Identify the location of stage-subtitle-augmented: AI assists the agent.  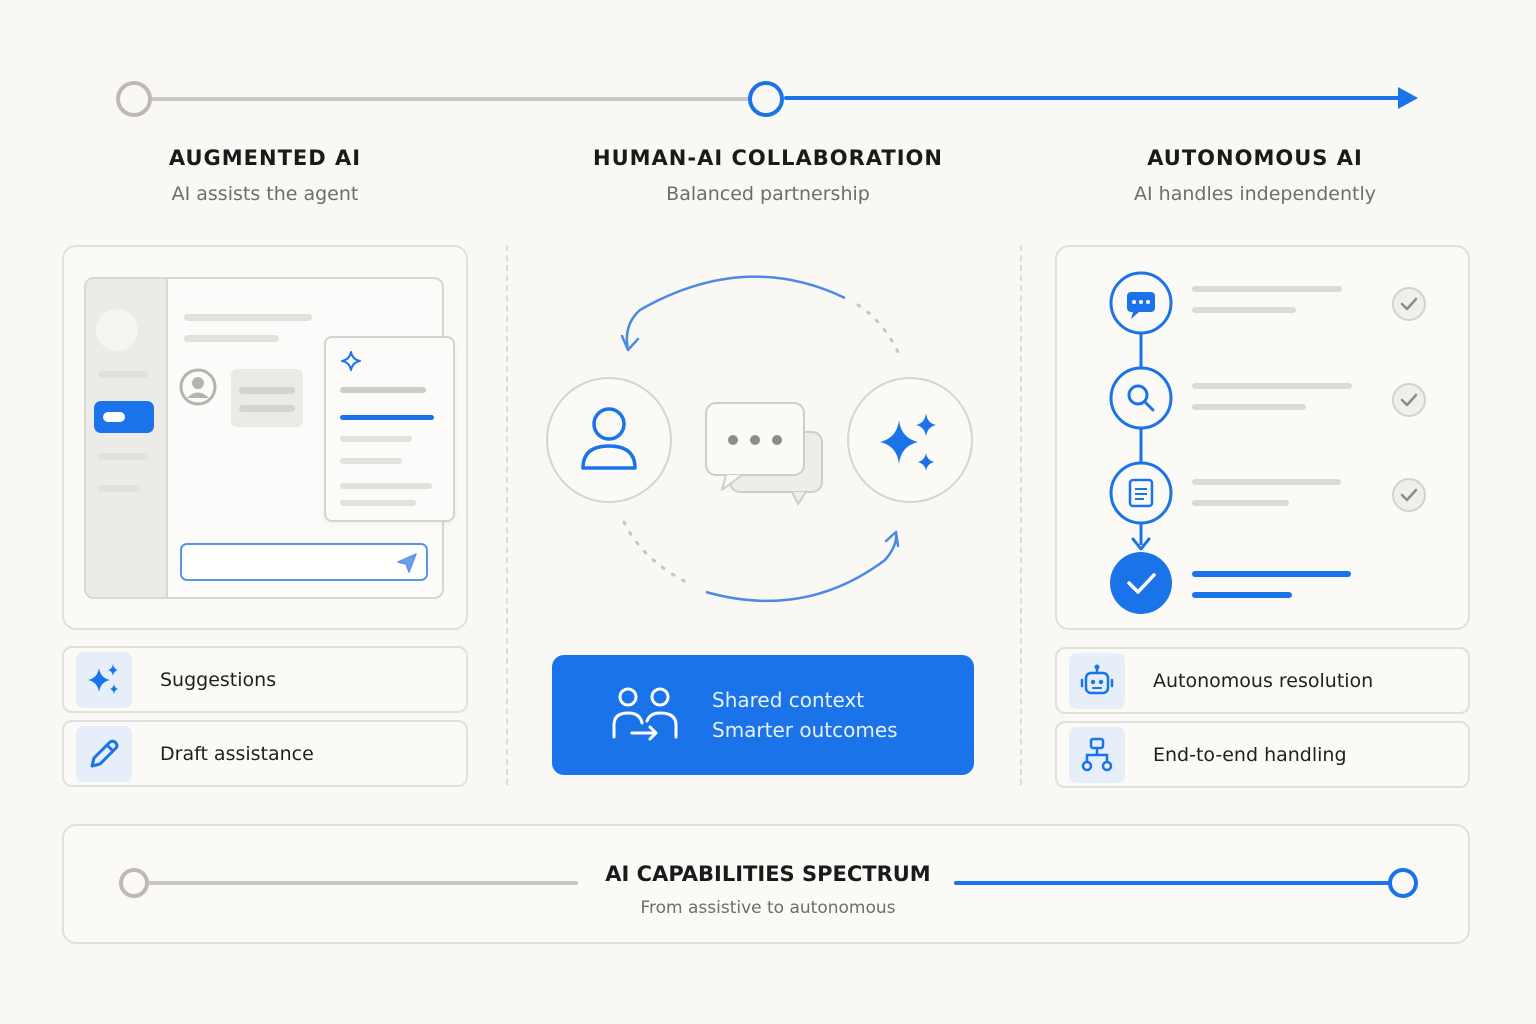
(265, 194).